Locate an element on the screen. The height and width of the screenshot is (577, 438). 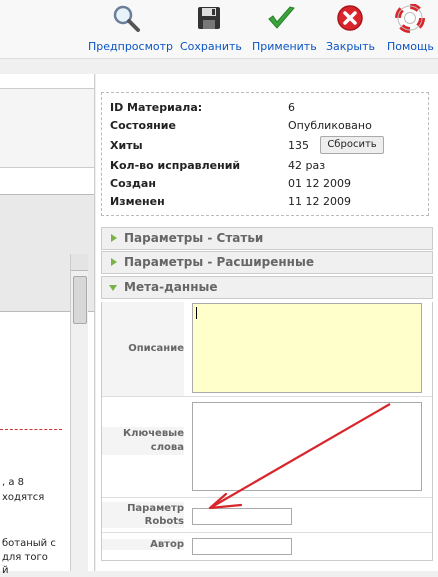
preview-button: Предпросмотр is located at coordinates (130, 28).